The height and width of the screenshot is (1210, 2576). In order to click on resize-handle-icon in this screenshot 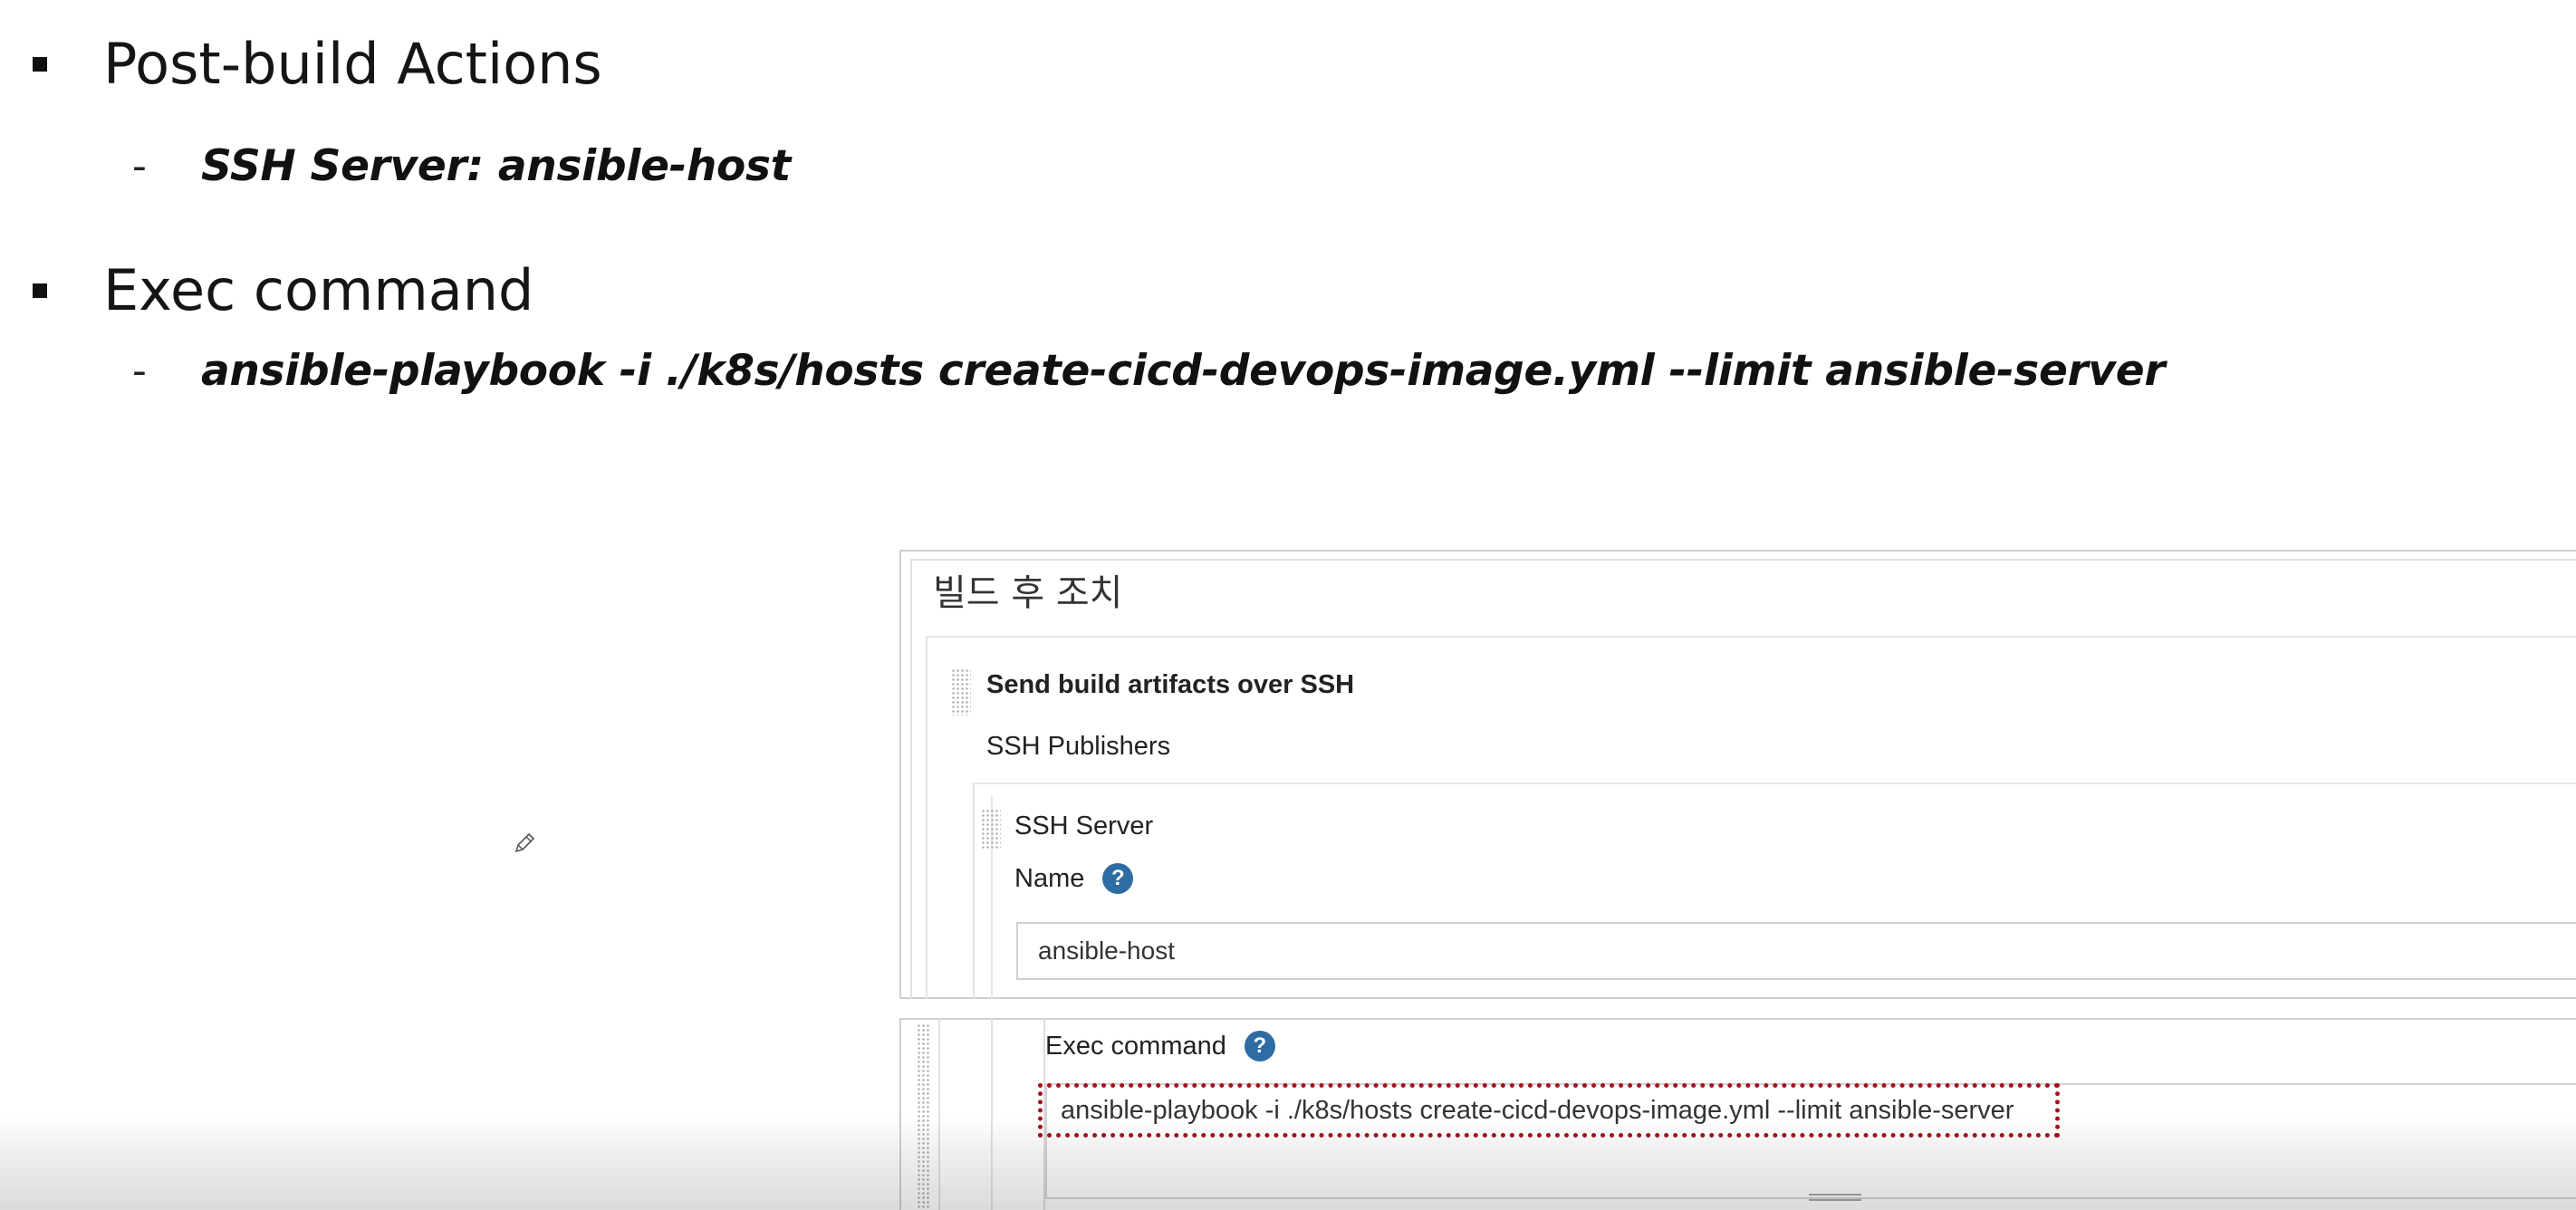, I will do `click(1835, 1197)`.